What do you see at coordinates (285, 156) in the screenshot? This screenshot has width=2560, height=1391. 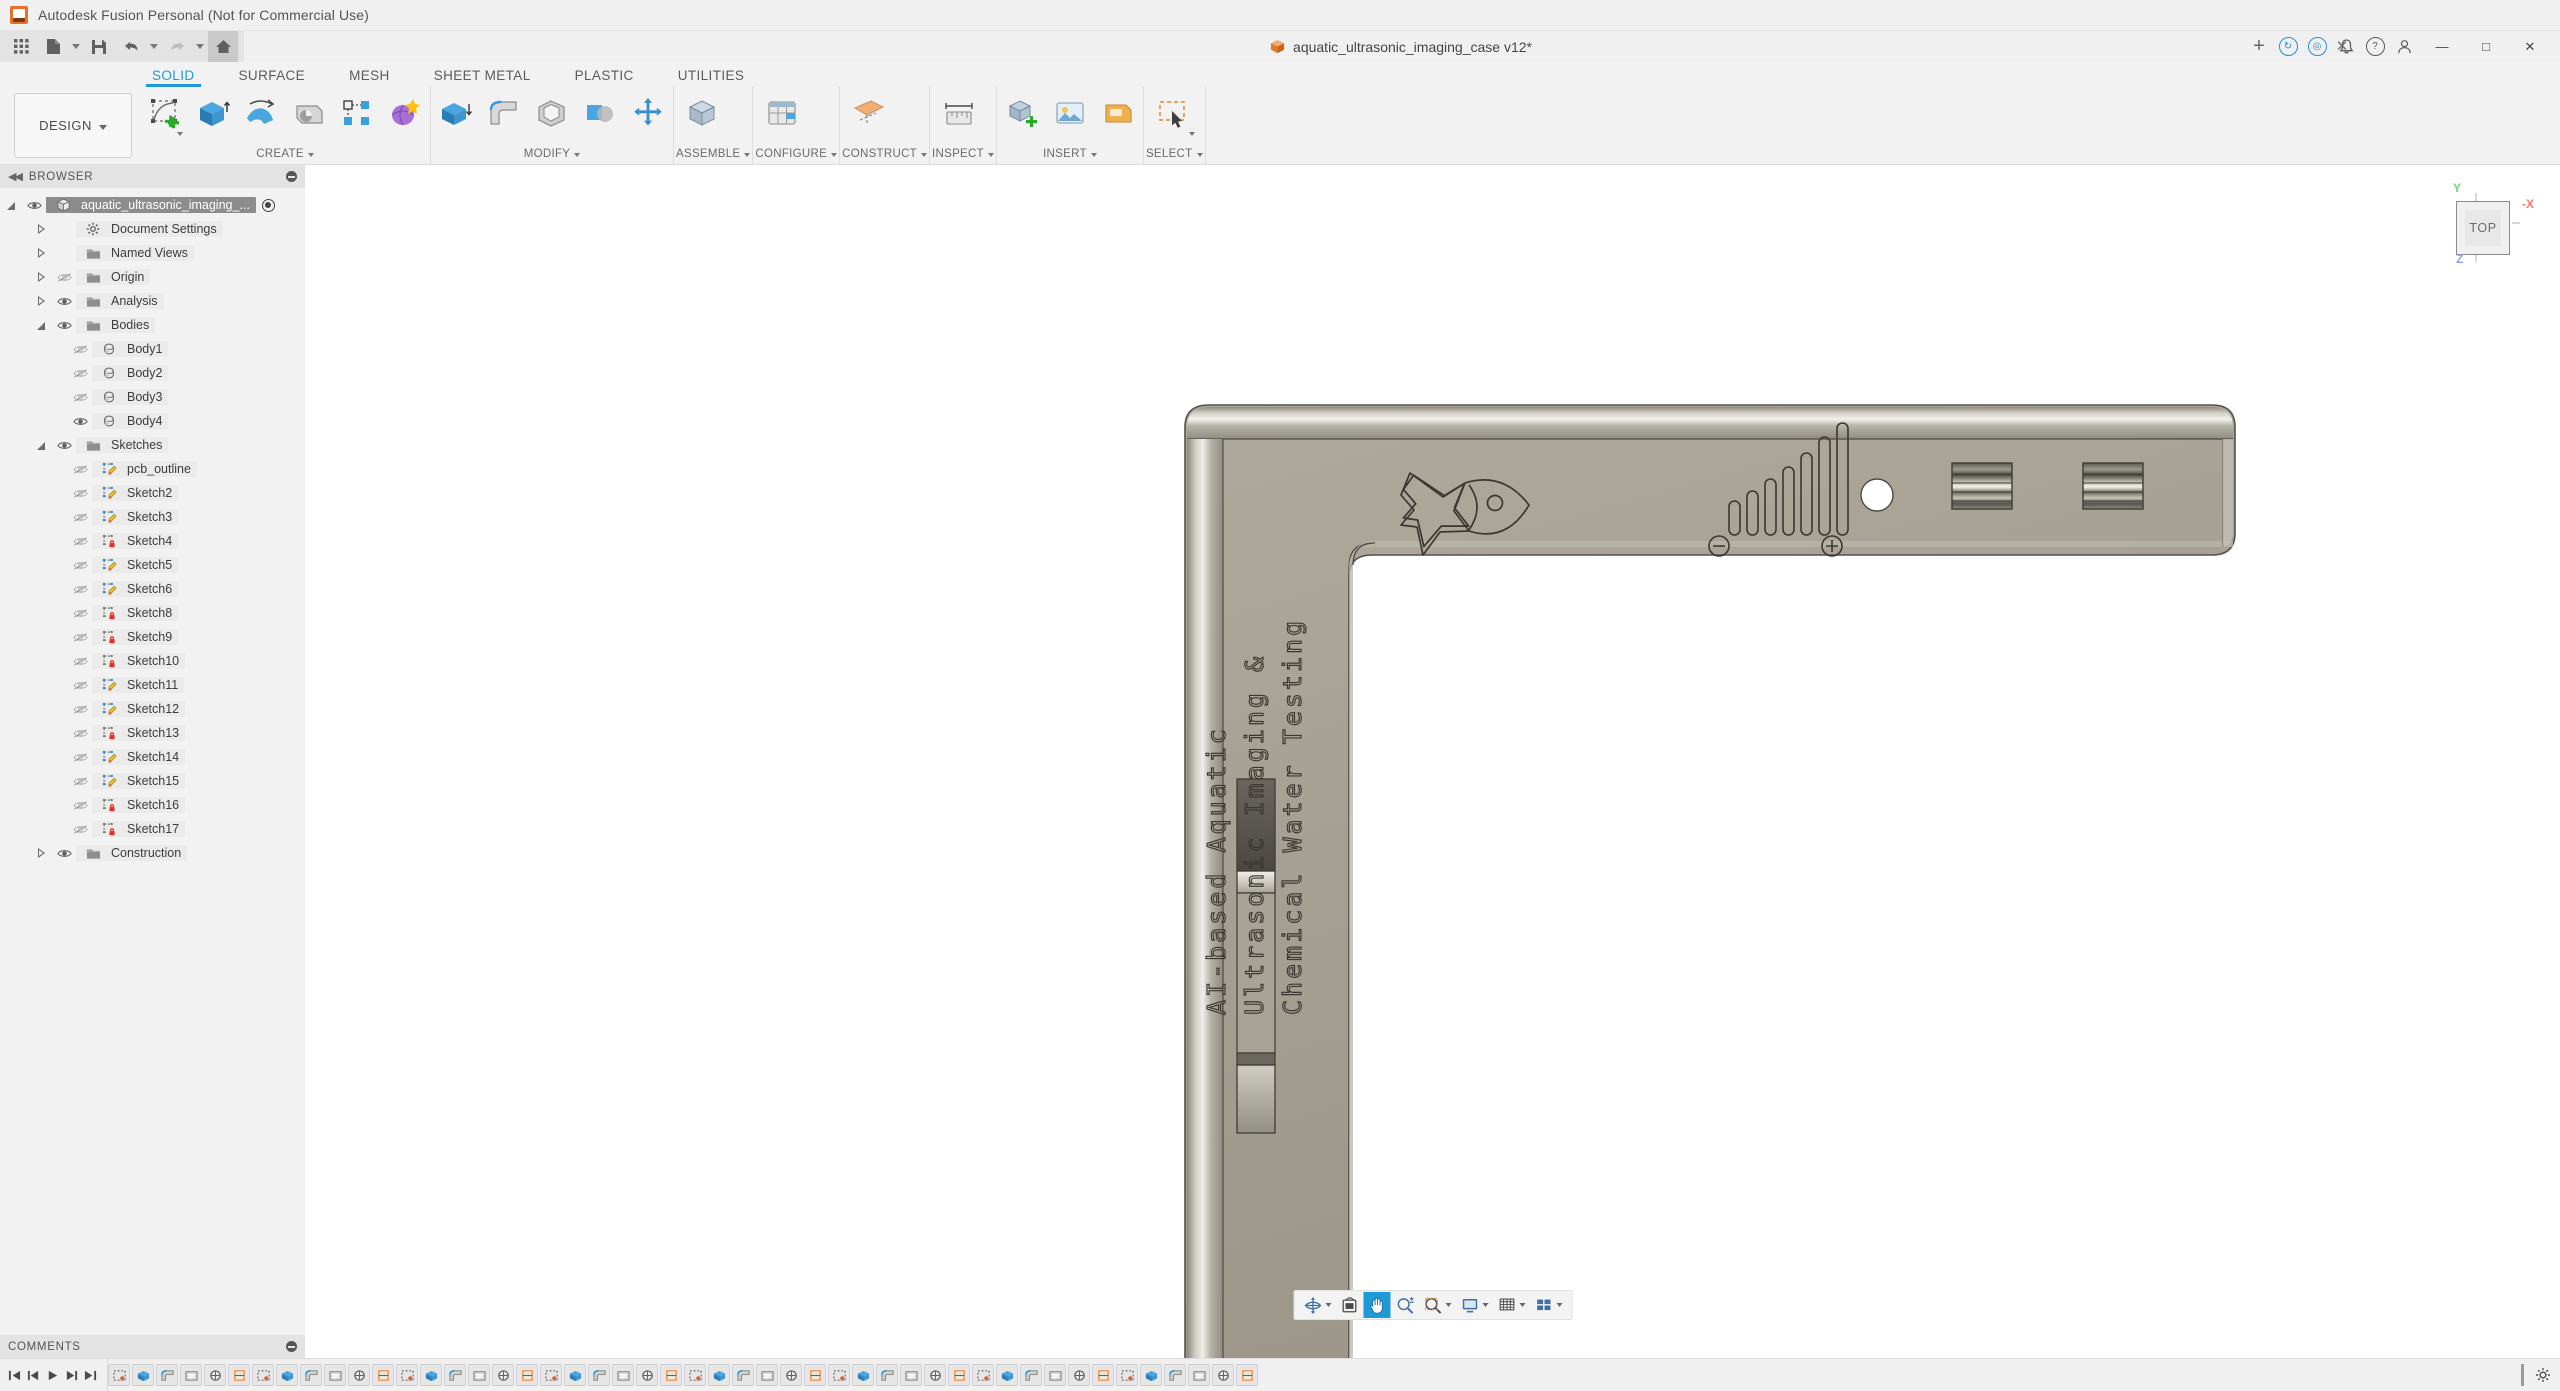 I see `ribbon-group-label-create: CREATE` at bounding box center [285, 156].